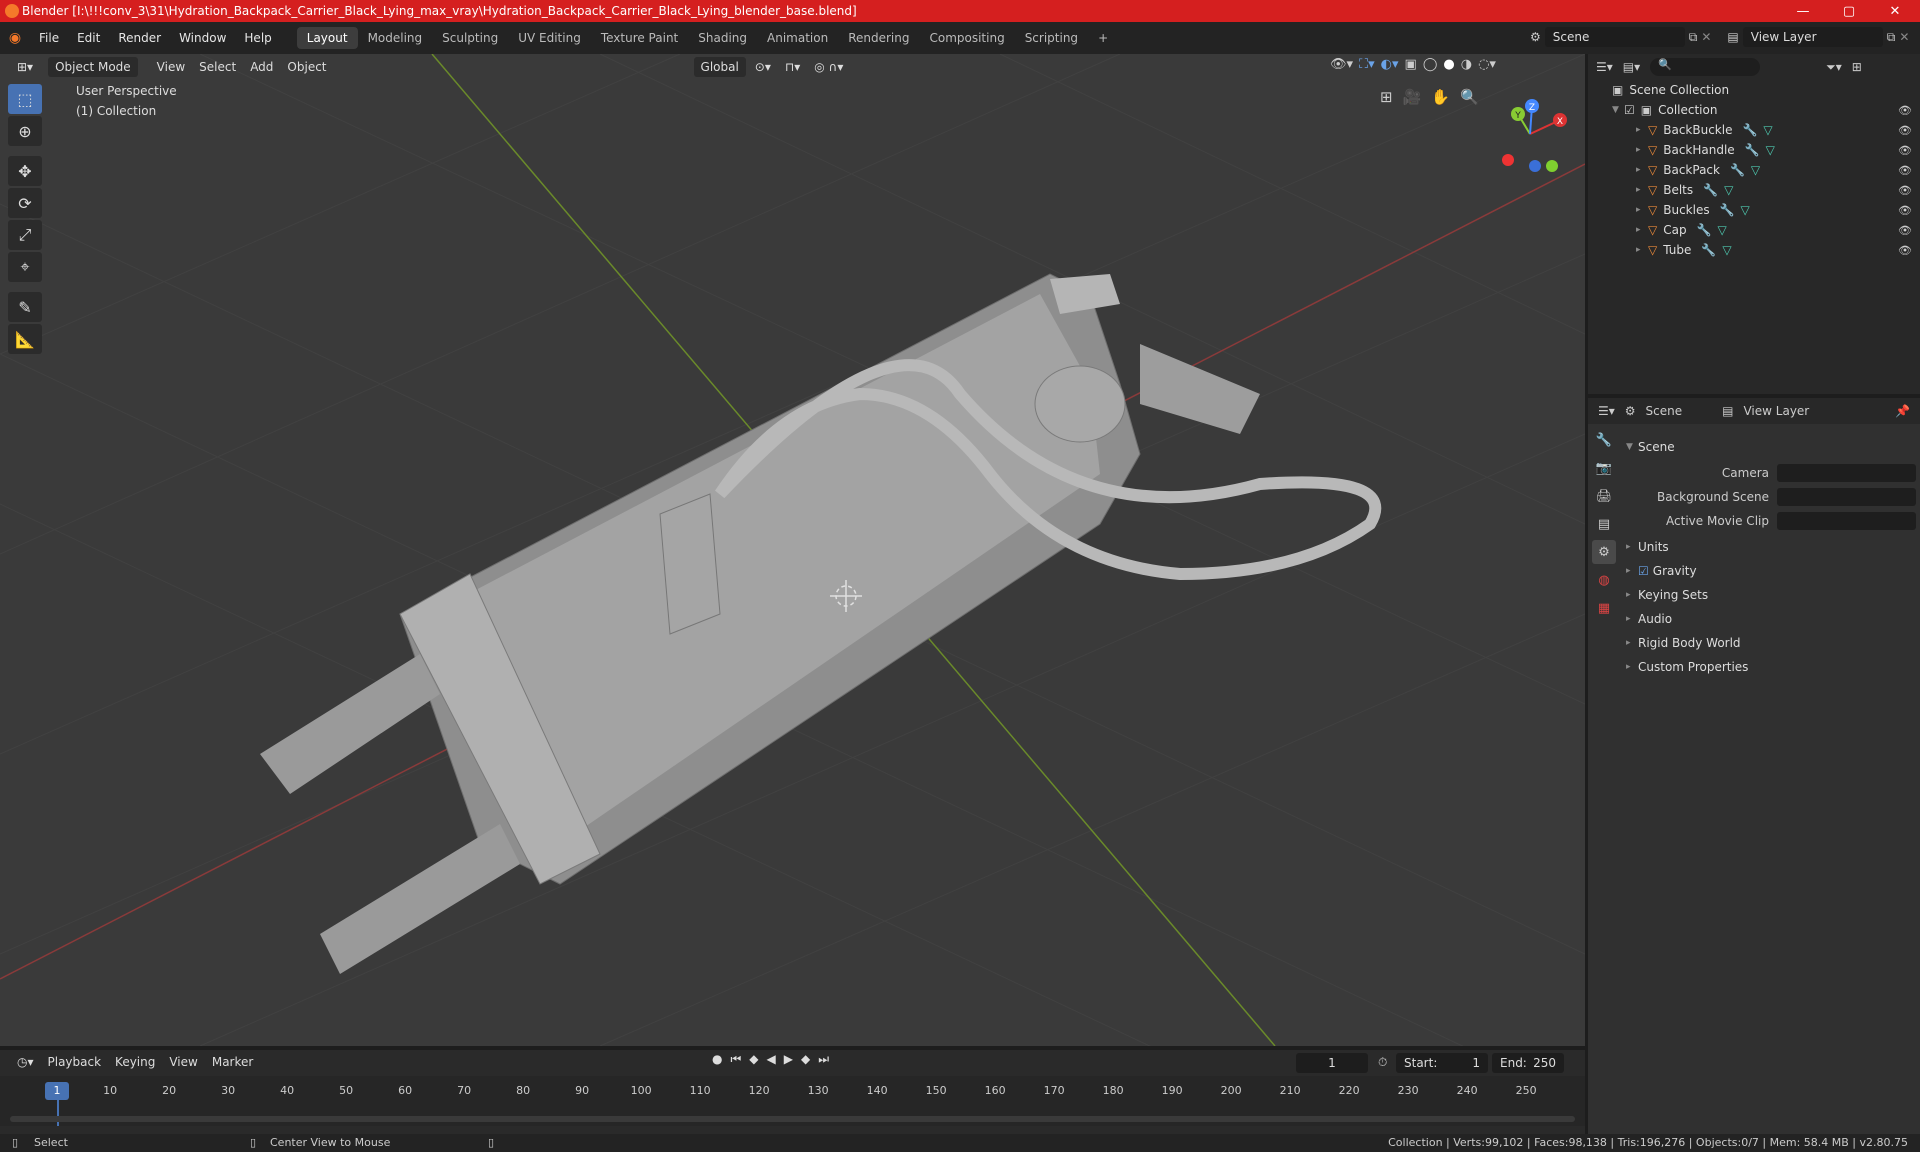  Describe the element at coordinates (261, 67) in the screenshot. I see `viewport-menu-add: Add` at that location.